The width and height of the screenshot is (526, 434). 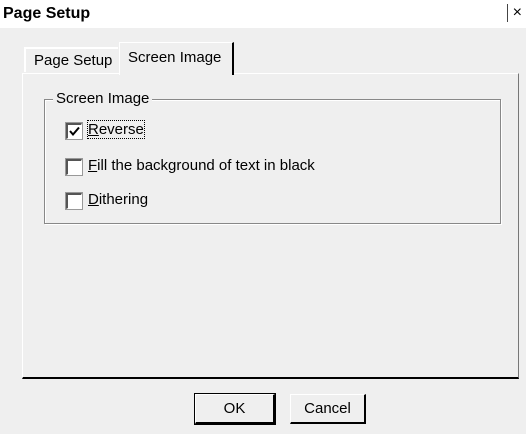 What do you see at coordinates (73, 60) in the screenshot?
I see `tab-label: Page Setup` at bounding box center [73, 60].